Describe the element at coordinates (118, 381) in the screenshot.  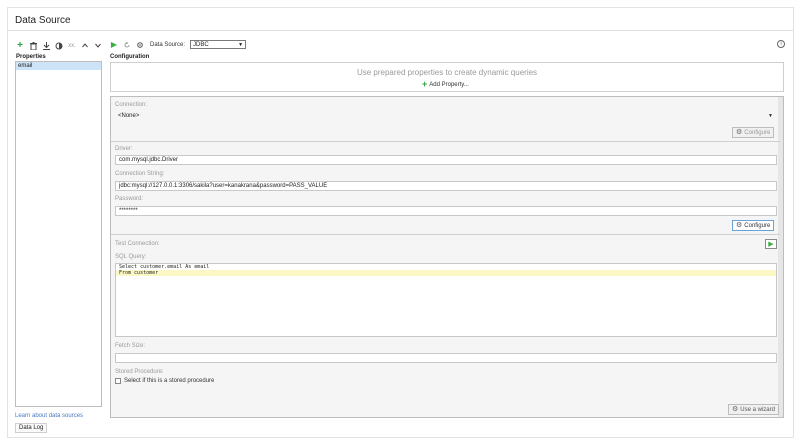
I see `stored-procedure-checkbox` at that location.